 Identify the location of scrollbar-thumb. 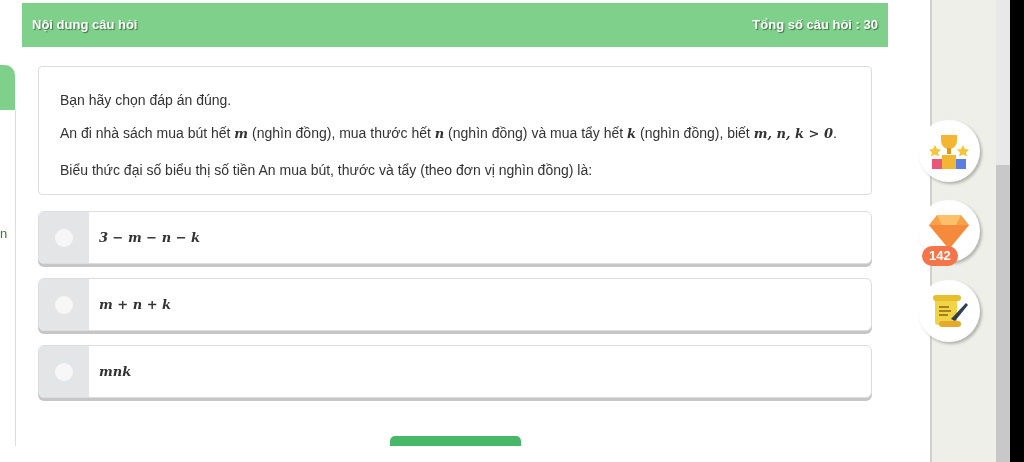
(1003, 313).